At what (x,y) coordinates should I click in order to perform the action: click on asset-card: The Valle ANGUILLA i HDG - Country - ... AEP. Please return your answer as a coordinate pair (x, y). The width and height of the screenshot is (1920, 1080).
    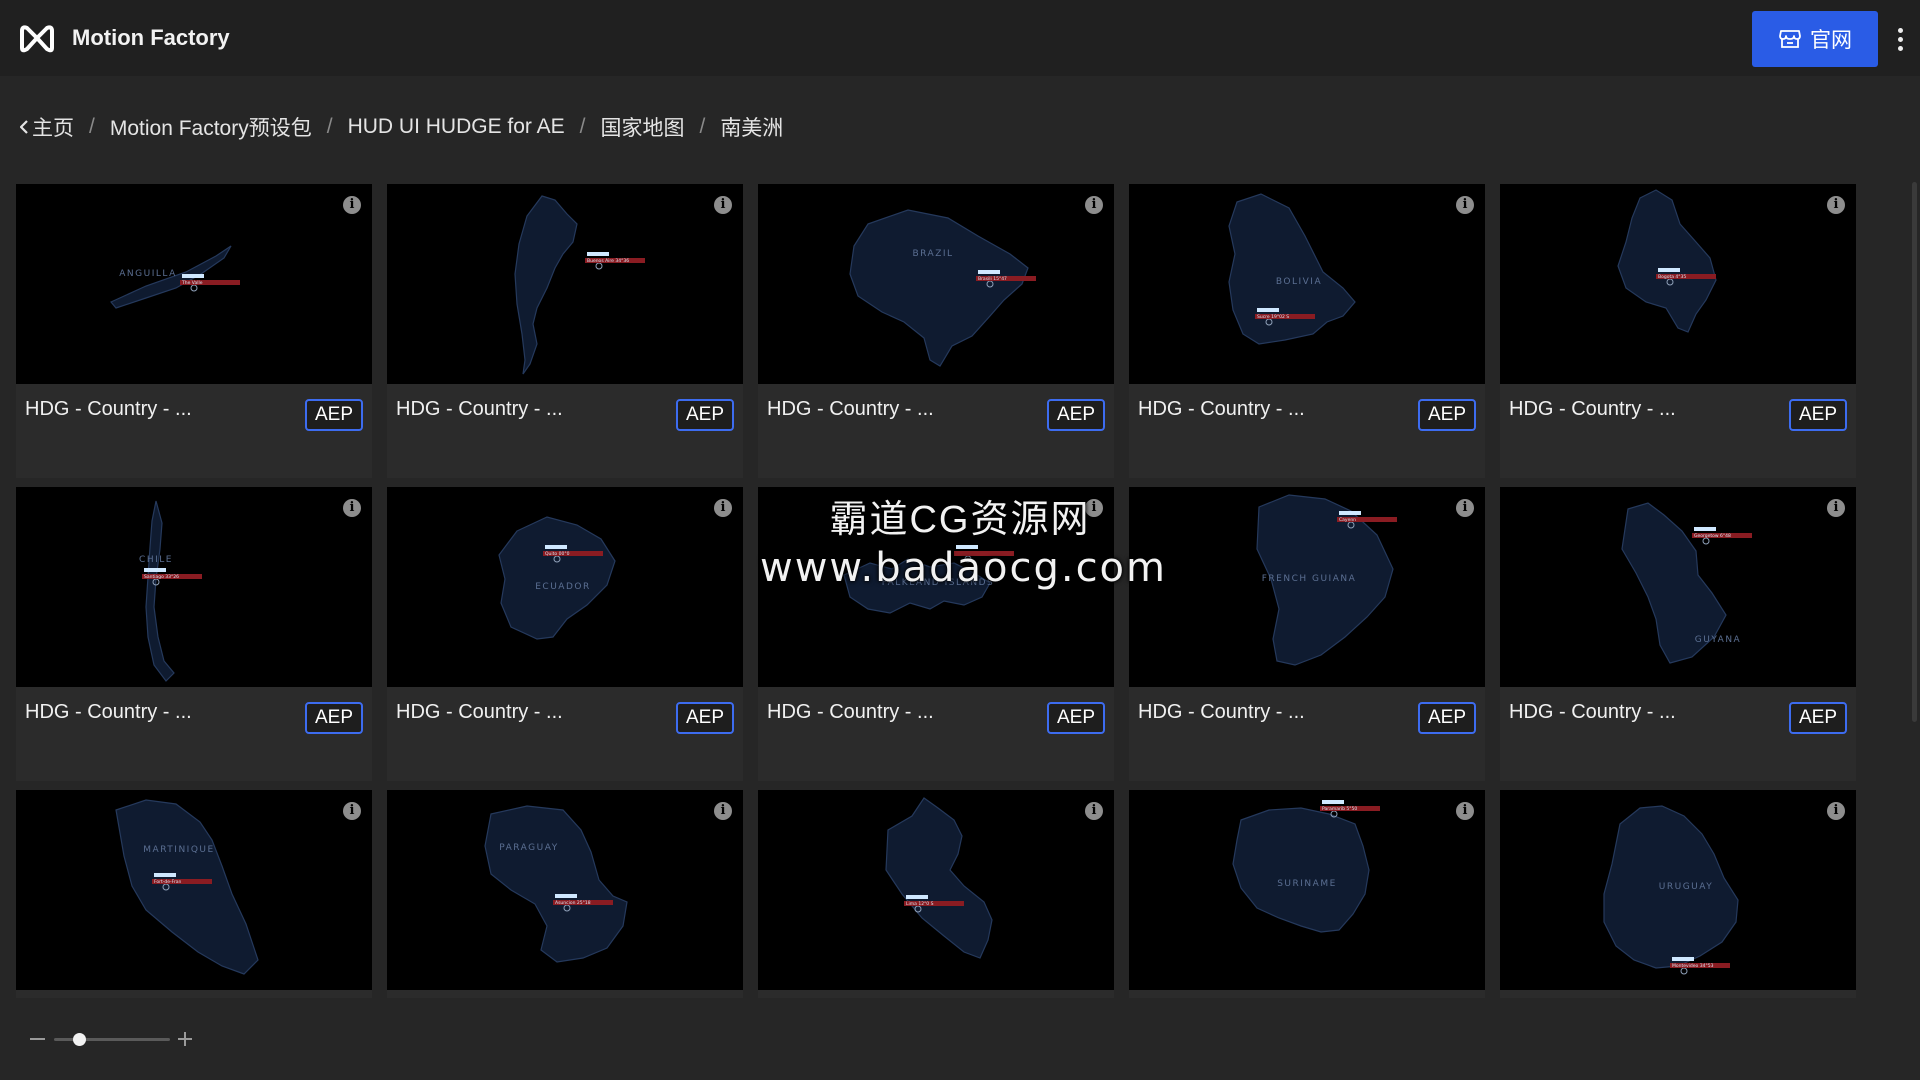
    Looking at the image, I should click on (194, 331).